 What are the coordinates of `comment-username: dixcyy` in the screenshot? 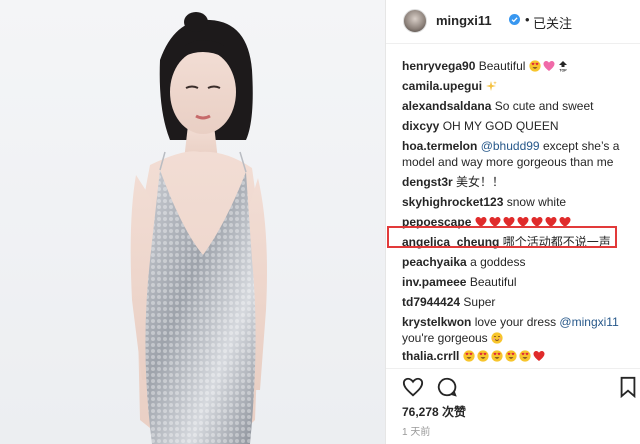 It's located at (420, 126).